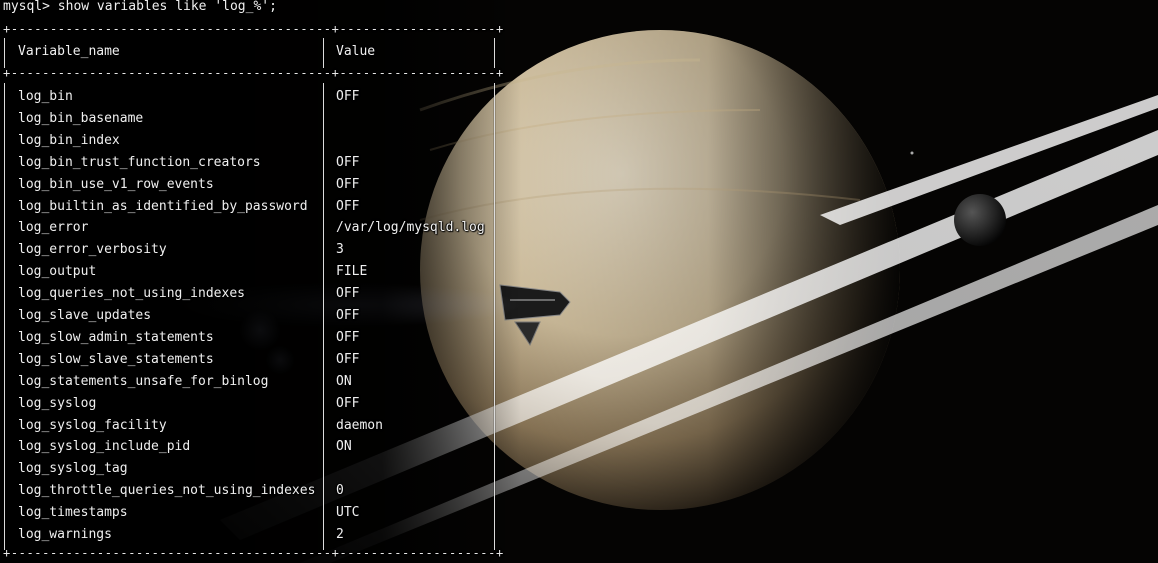 This screenshot has height=563, width=1158. Describe the element at coordinates (69, 140) in the screenshot. I see `variable-name-cell: log_bin_index` at that location.